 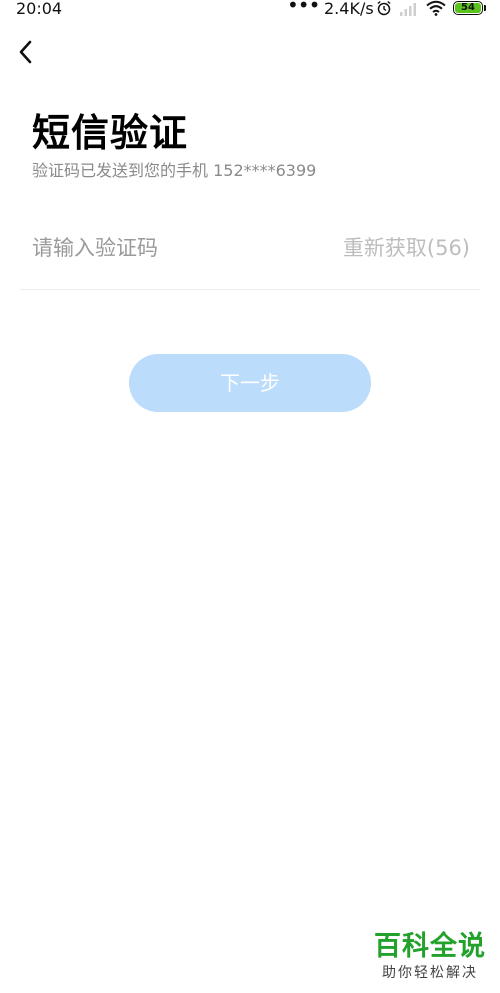 I want to click on watermark-title: 百科全说, so click(x=430, y=946).